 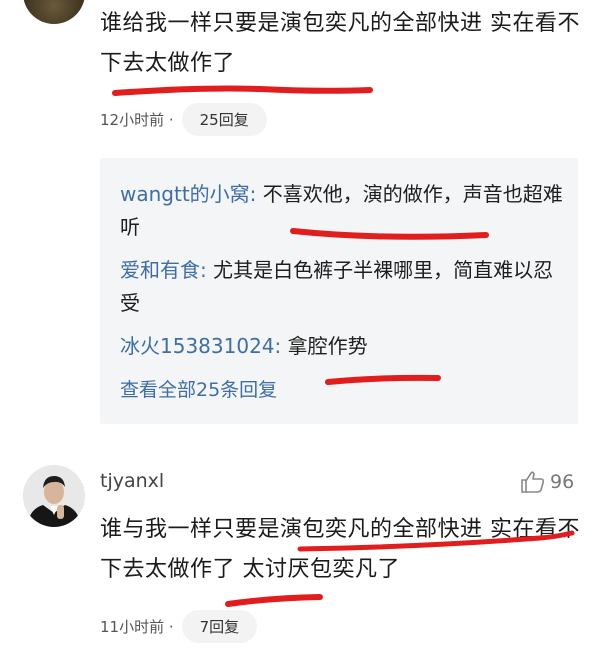 I want to click on avatar-image, so click(x=54, y=496).